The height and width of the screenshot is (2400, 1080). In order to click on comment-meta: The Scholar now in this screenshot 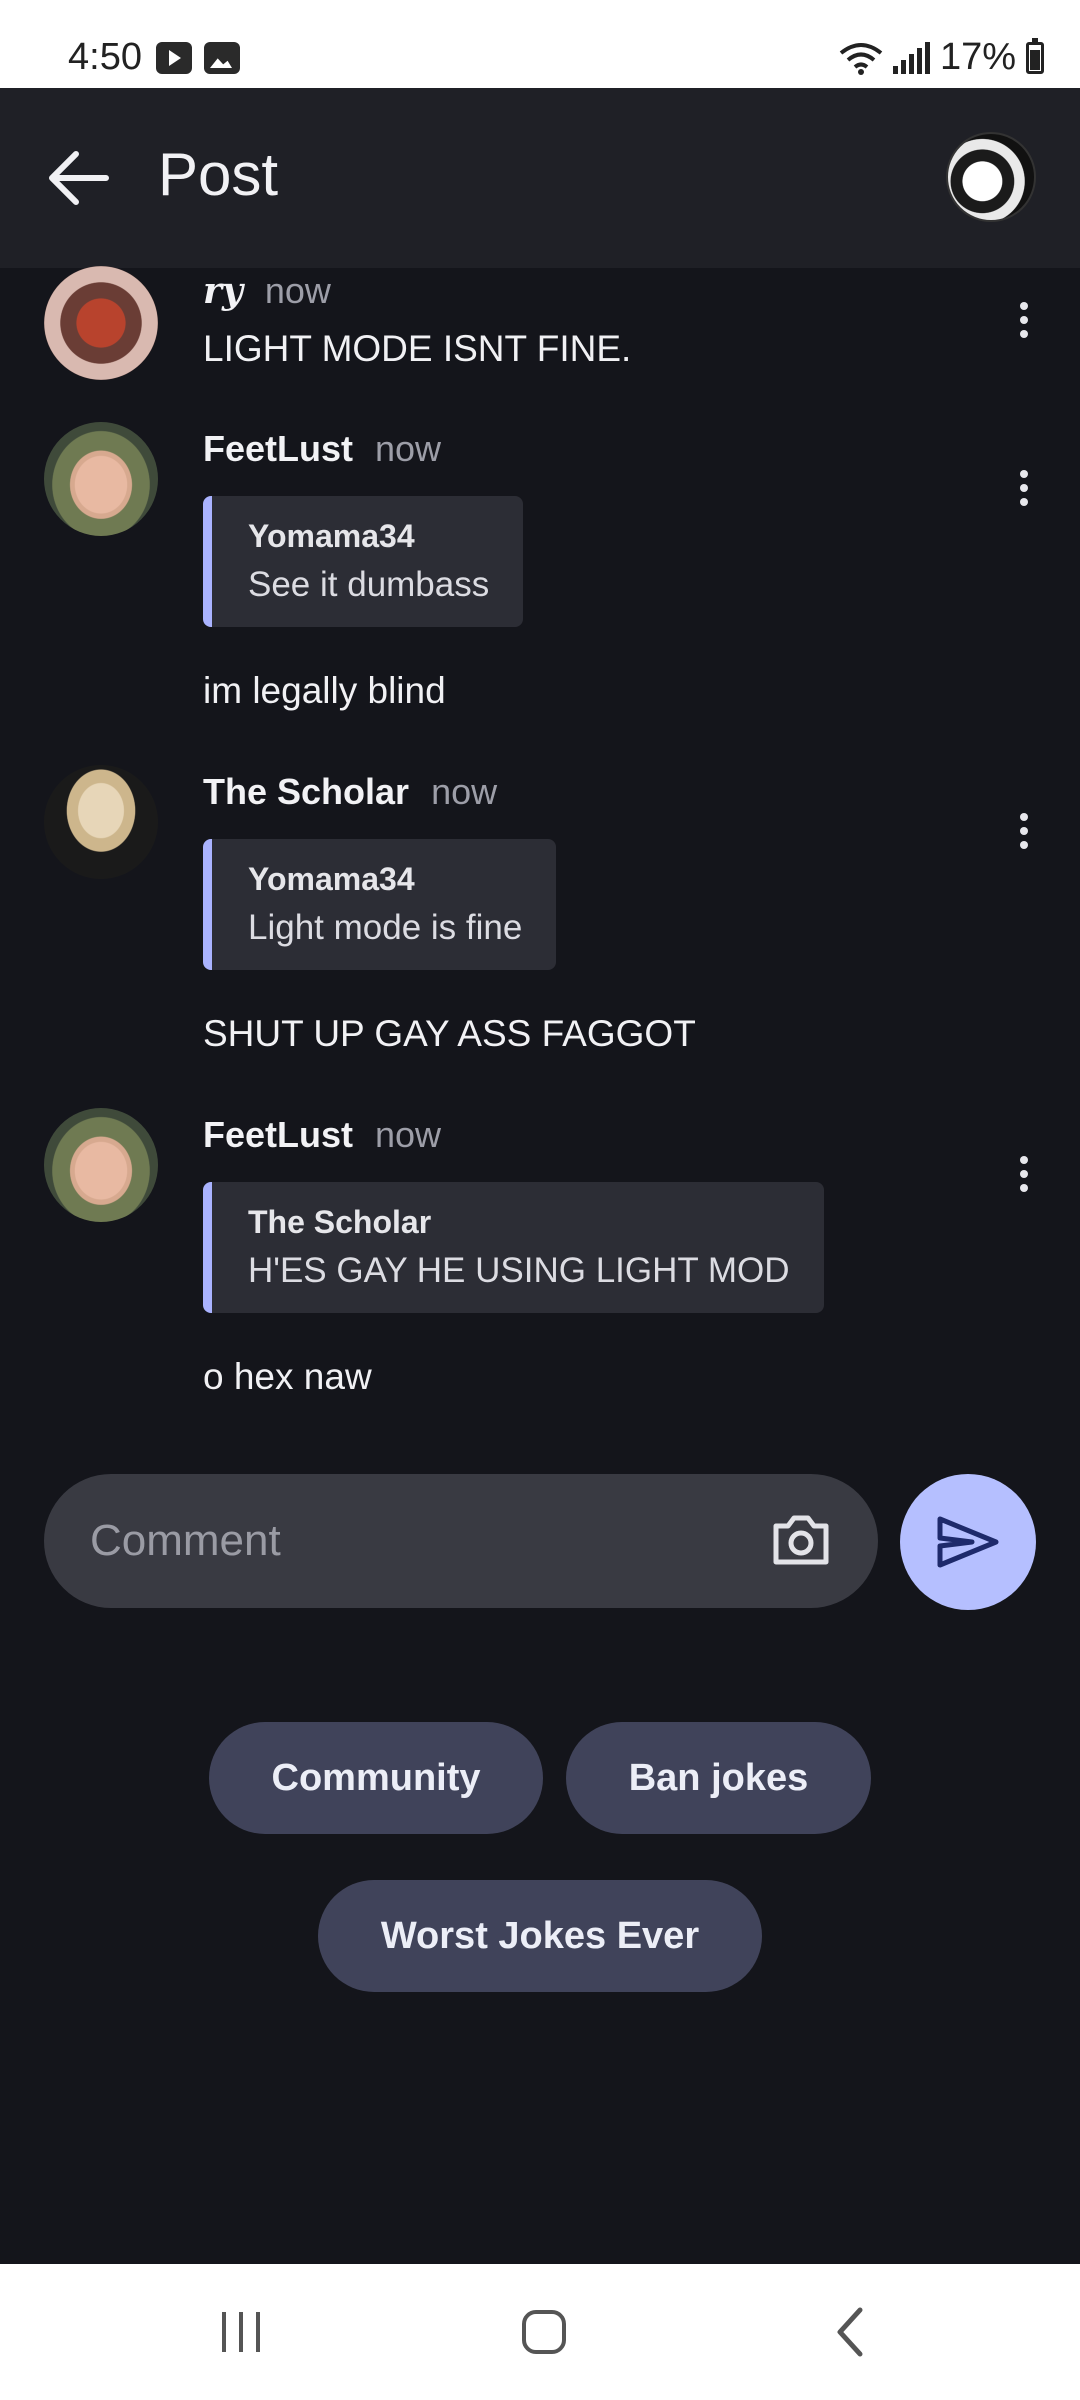, I will do `click(350, 792)`.